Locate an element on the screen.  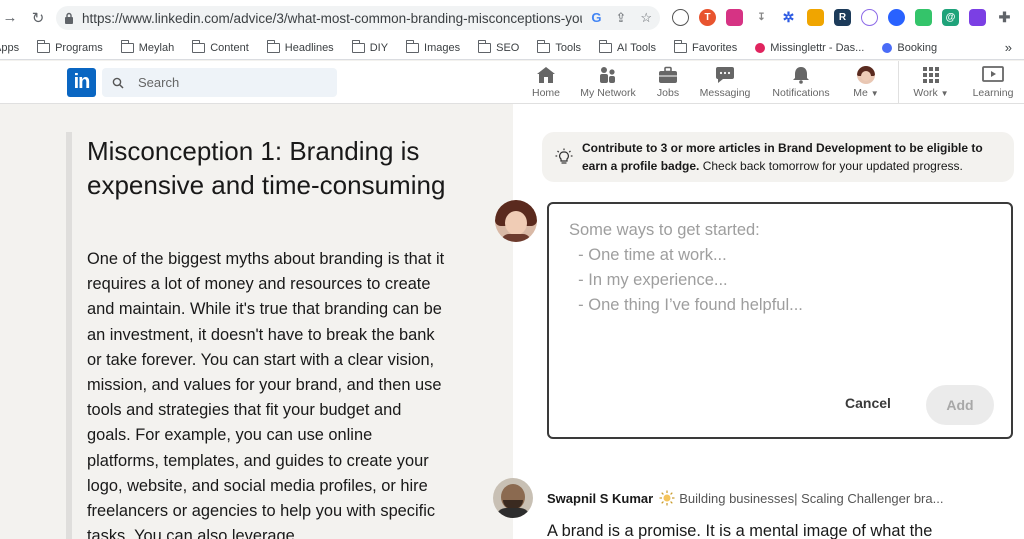
nav-label: Work ▼ is located at coordinates (931, 93).